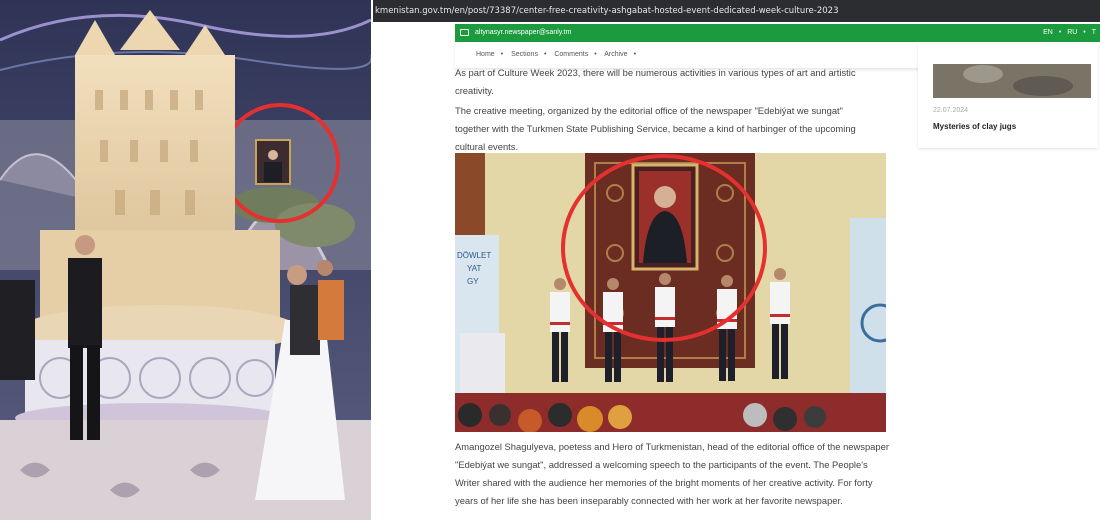 The height and width of the screenshot is (525, 1100). What do you see at coordinates (485, 54) in the screenshot?
I see `nav-home: Home` at bounding box center [485, 54].